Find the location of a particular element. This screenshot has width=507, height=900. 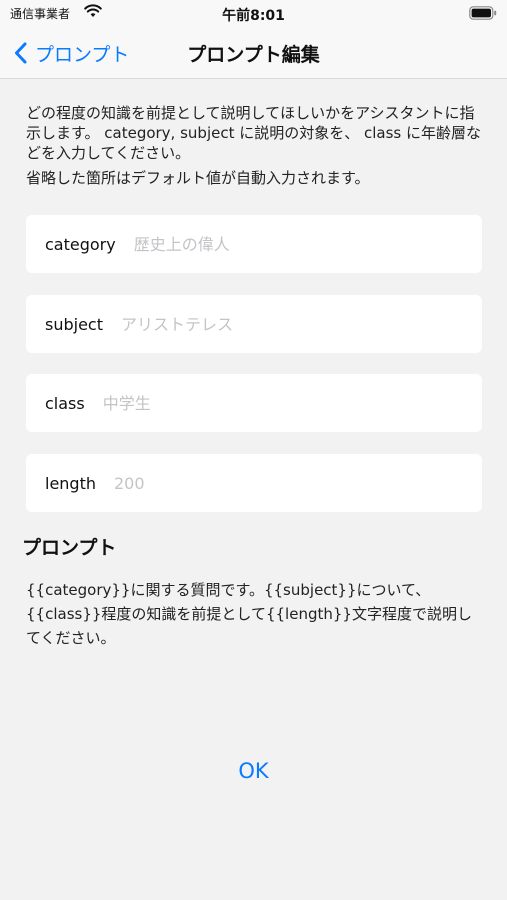

status-time: 午前8:01 is located at coordinates (253, 16).